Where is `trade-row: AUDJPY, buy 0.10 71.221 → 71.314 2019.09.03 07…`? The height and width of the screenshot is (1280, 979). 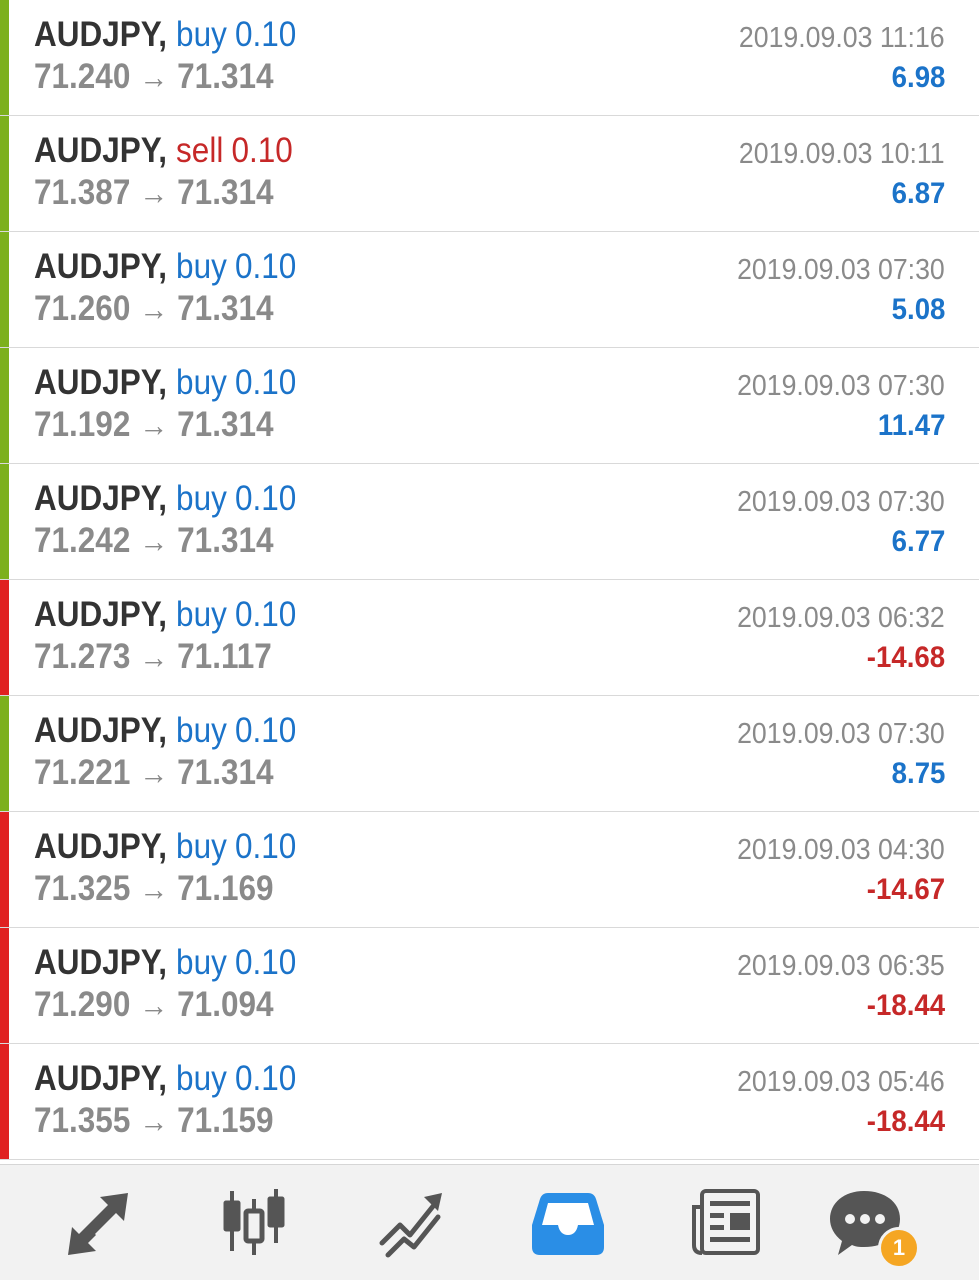 trade-row: AUDJPY, buy 0.10 71.221 → 71.314 2019.09.03 07… is located at coordinates (489, 754).